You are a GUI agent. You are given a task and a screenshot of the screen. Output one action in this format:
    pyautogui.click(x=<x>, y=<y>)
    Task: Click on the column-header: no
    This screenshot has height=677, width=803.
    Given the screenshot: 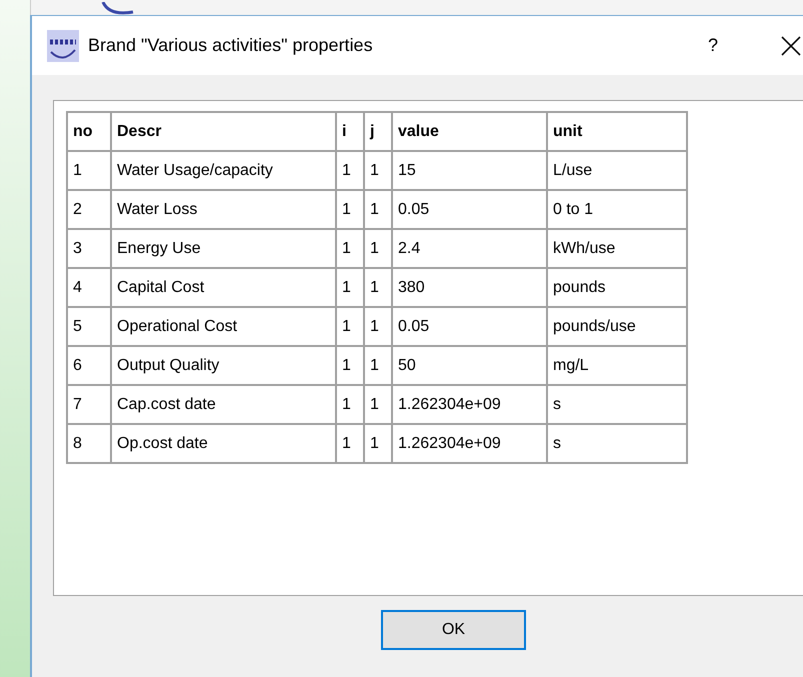 What is the action you would take?
    pyautogui.click(x=89, y=131)
    